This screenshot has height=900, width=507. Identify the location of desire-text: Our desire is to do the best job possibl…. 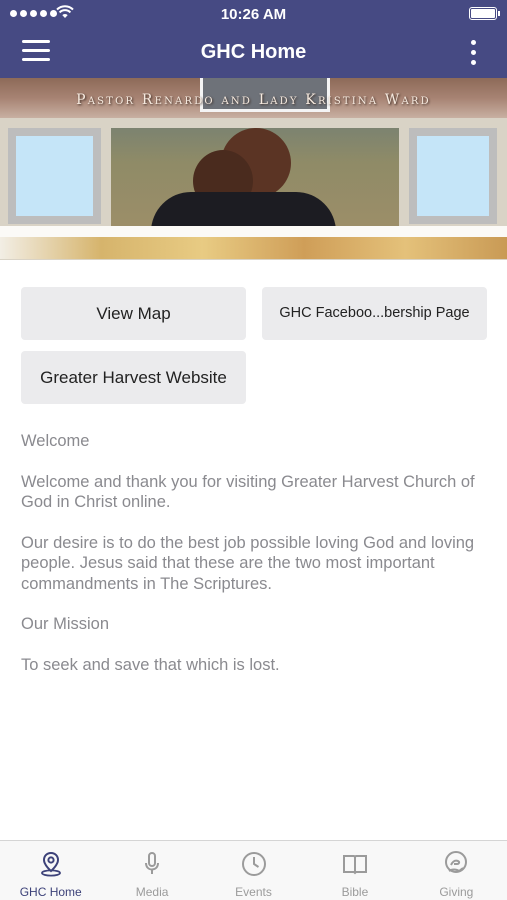
(248, 563).